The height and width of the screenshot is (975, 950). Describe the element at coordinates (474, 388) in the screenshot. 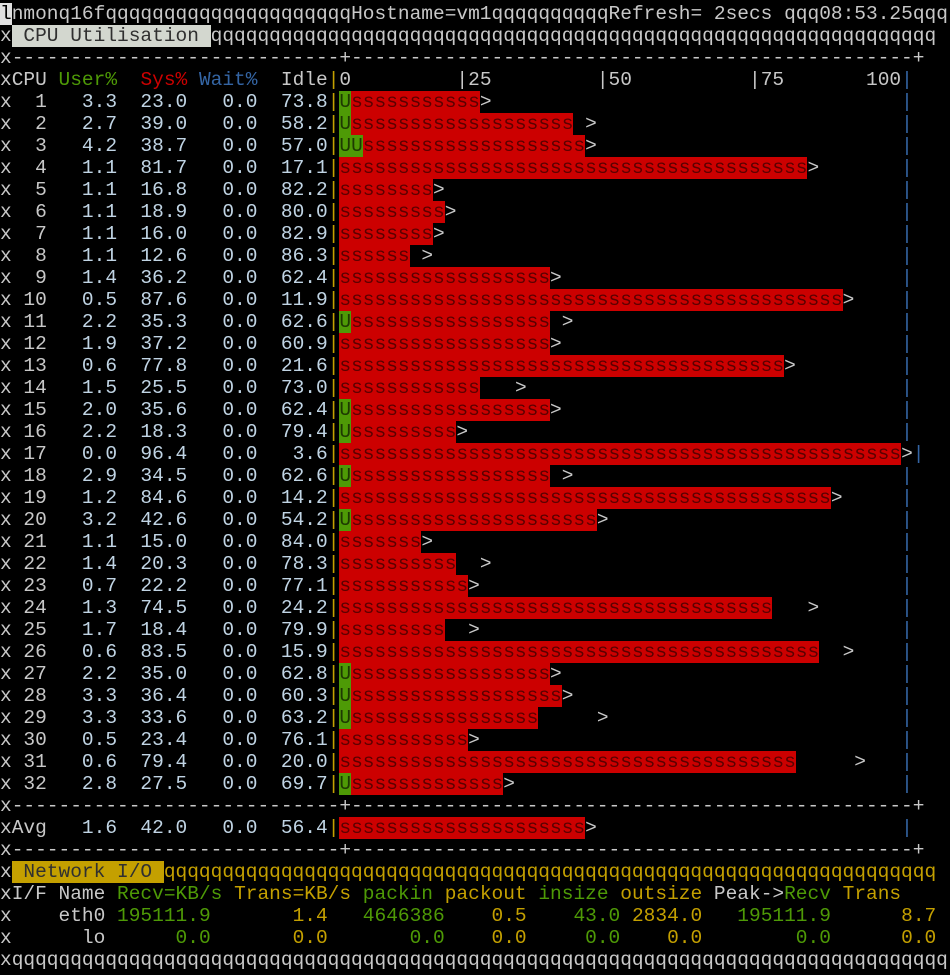

I see `cpu-row: x 14 1.5 25.5 0.0 73.0|ssssssssssss > |` at that location.